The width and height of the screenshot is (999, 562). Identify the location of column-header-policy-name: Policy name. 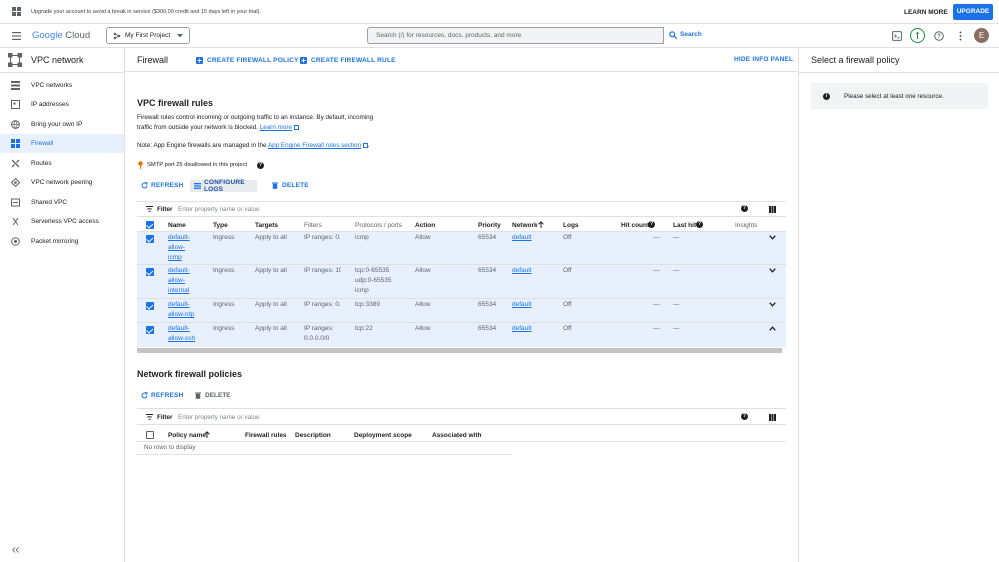
(187, 435).